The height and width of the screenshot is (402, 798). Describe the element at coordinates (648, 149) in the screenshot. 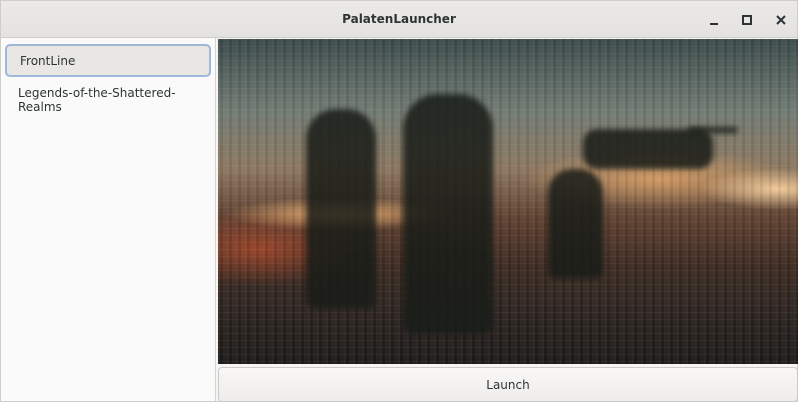

I see `preview-tank-silhouette` at that location.